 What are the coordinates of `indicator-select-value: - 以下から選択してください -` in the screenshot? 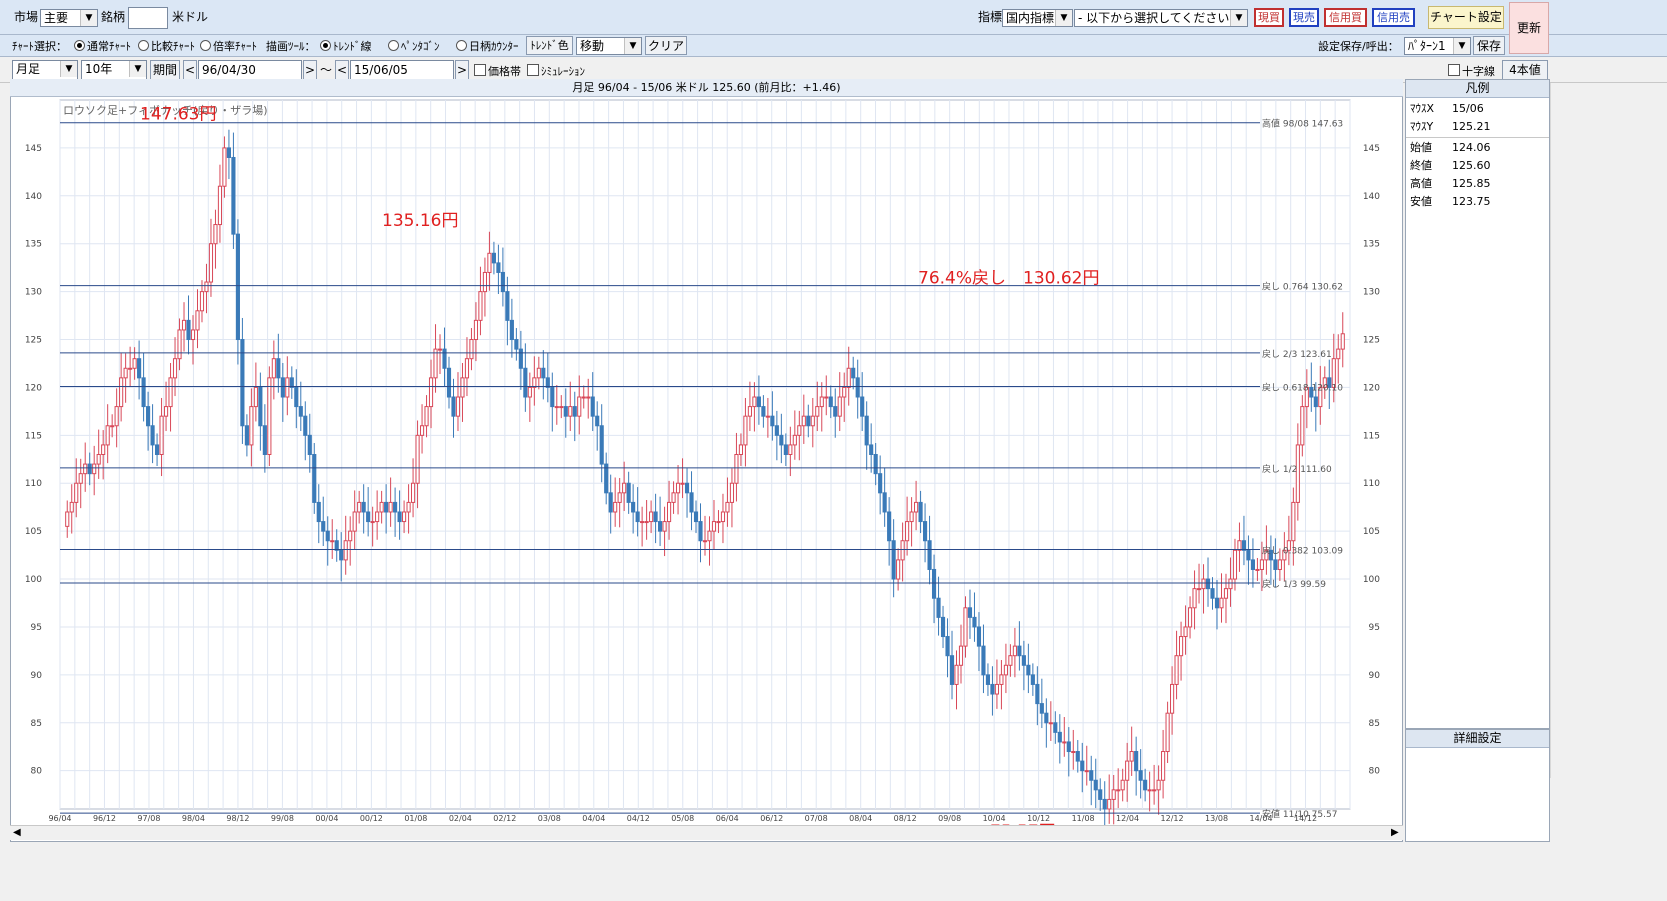 It's located at (1158, 18).